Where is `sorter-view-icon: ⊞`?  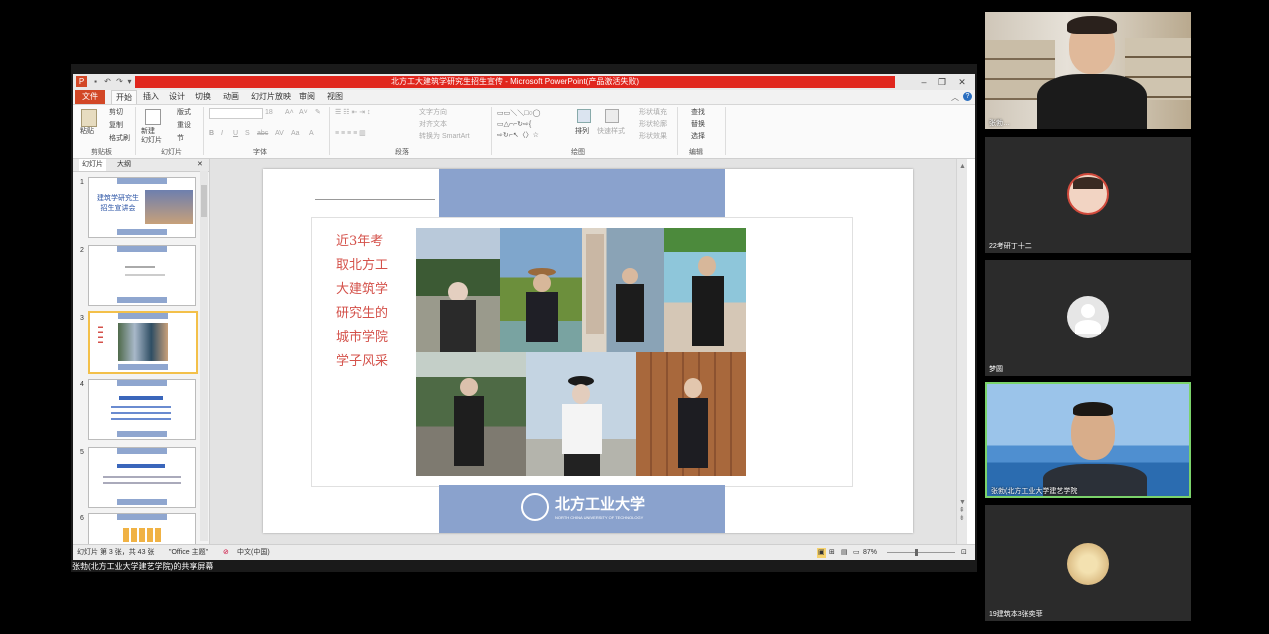
sorter-view-icon: ⊞ is located at coordinates (832, 553).